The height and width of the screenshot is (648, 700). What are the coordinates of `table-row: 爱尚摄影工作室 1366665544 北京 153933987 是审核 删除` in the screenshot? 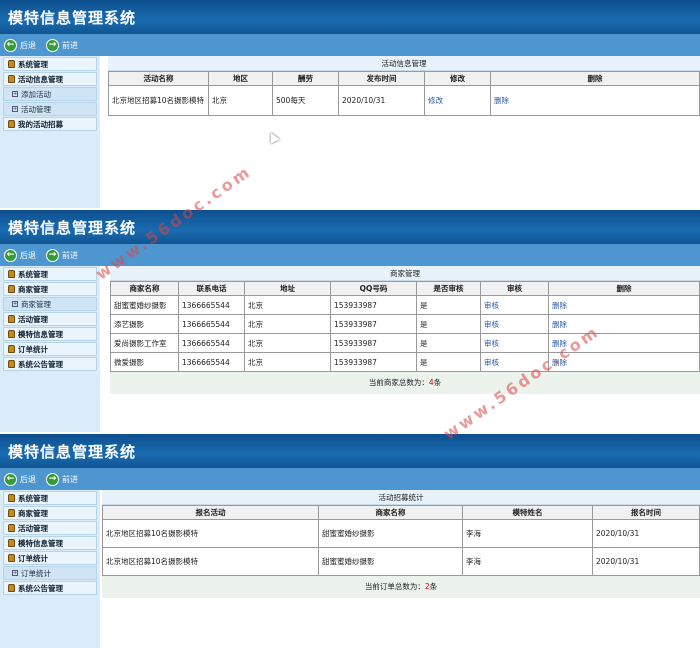 It's located at (405, 343).